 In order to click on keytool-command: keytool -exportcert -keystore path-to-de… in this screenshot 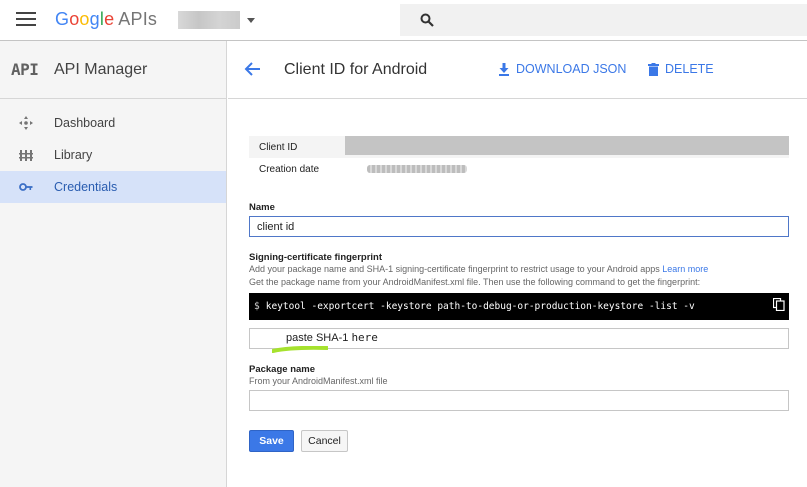, I will do `click(480, 306)`.